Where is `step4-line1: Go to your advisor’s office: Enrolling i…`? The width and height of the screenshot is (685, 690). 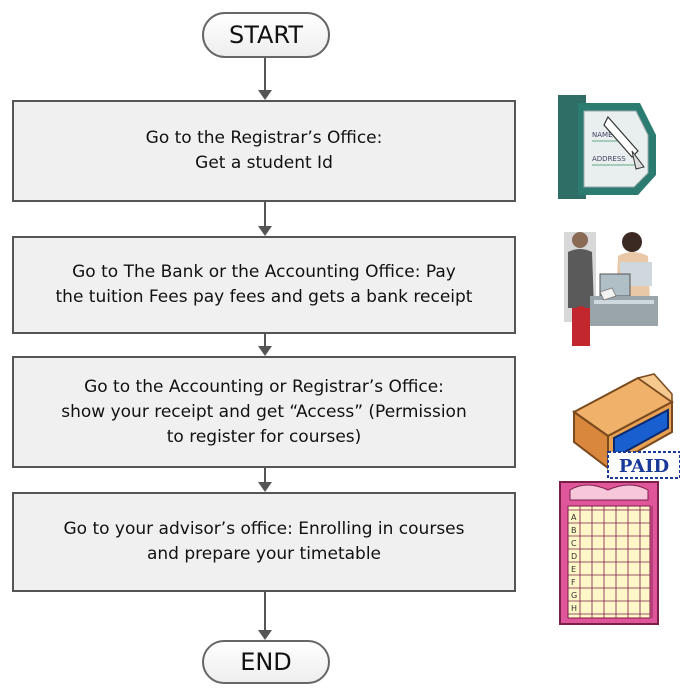
step4-line1: Go to your advisor’s office: Enrolling i… is located at coordinates (264, 529).